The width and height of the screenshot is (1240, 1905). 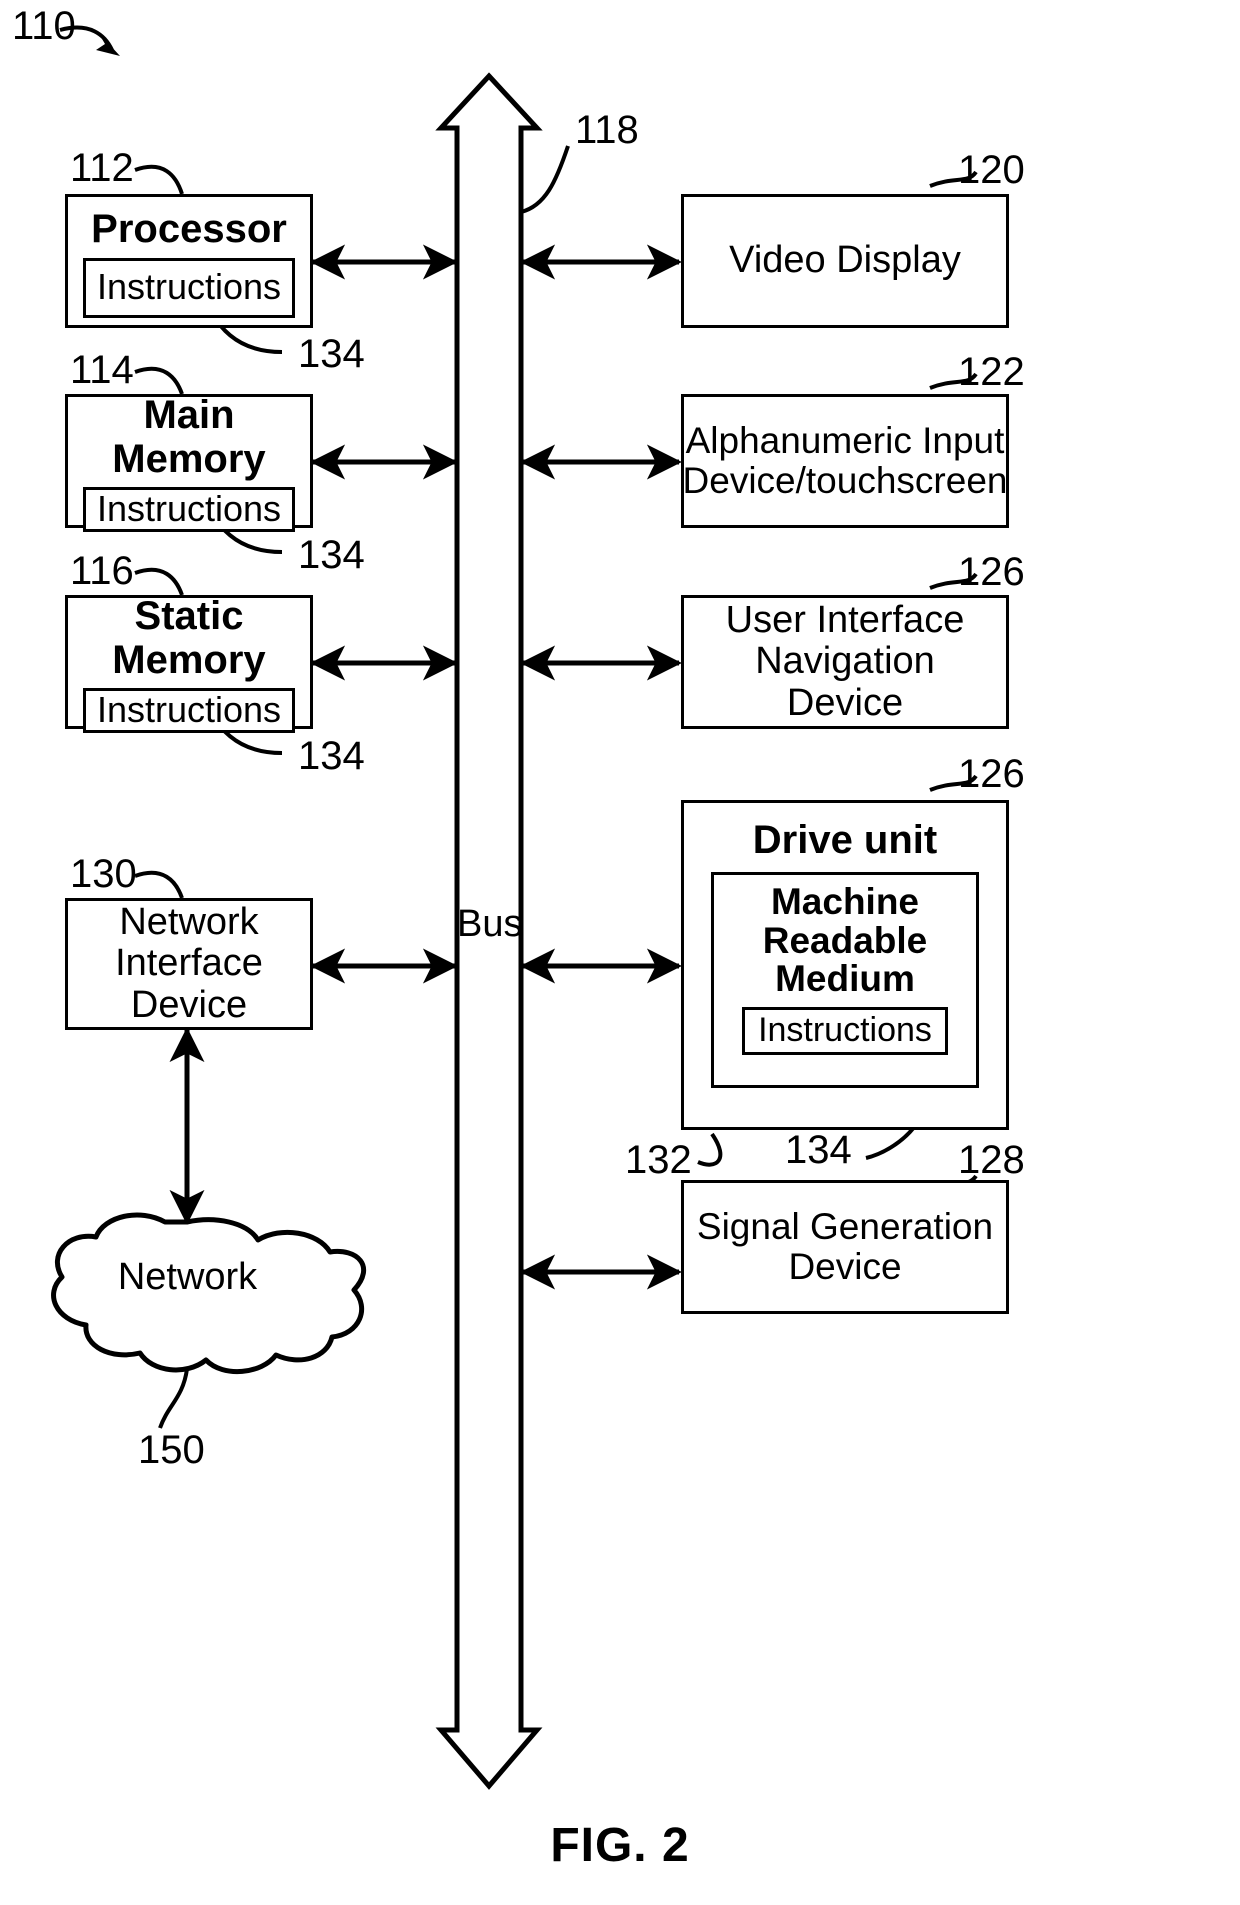 I want to click on processor-instructions-box: Instructions, so click(x=189, y=287).